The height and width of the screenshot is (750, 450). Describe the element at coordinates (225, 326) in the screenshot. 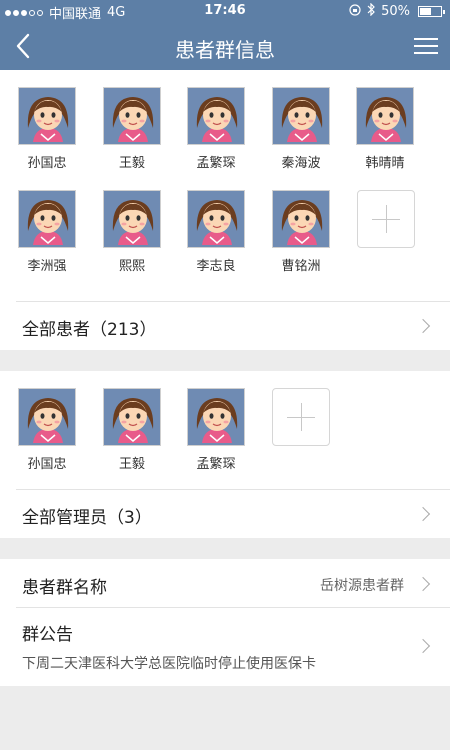

I see `all-patients-row: 全部患者（213）` at that location.